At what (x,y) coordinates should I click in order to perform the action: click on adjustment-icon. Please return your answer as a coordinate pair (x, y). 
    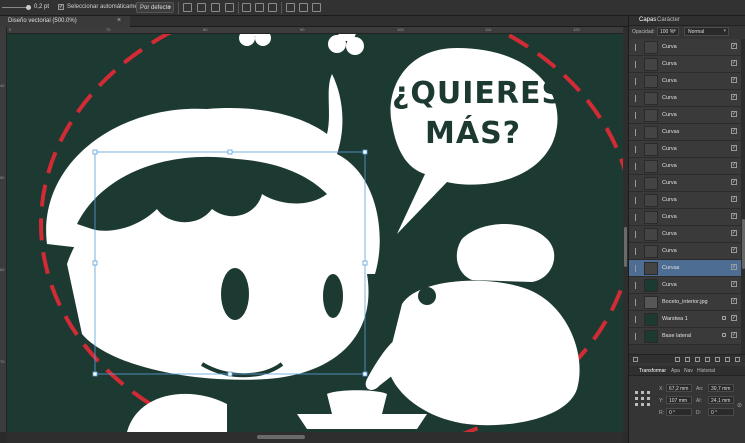
    Looking at the image, I should click on (687, 359).